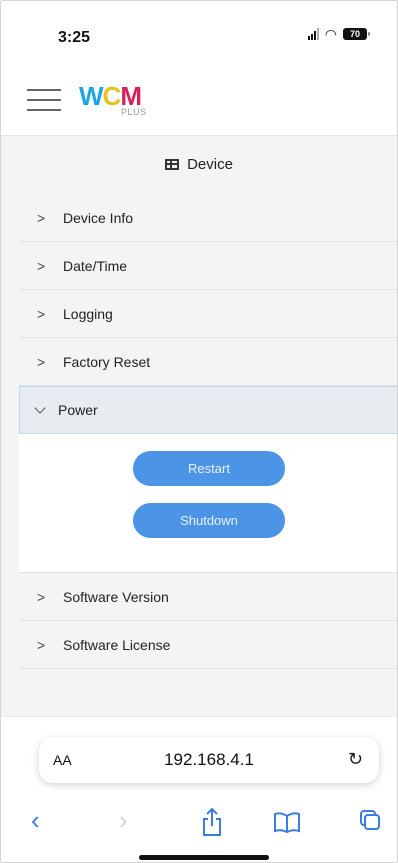 This screenshot has width=398, height=863. Describe the element at coordinates (355, 759) in the screenshot. I see `reload-icon: ↻` at that location.